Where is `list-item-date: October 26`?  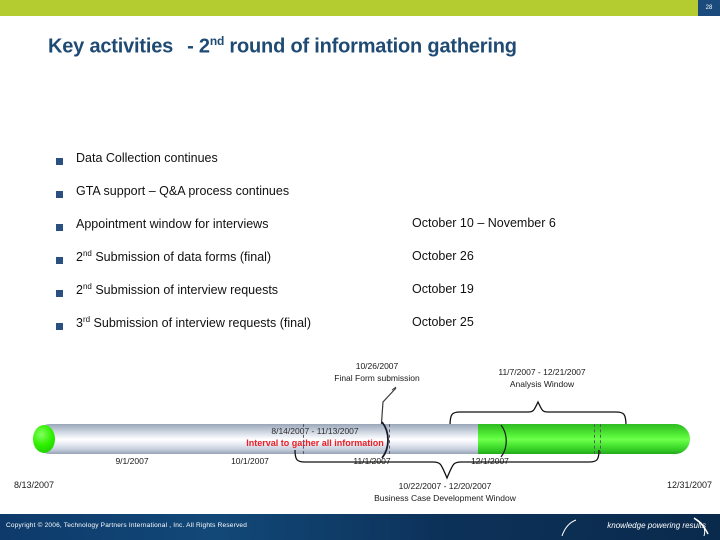 list-item-date: October 26 is located at coordinates (443, 256).